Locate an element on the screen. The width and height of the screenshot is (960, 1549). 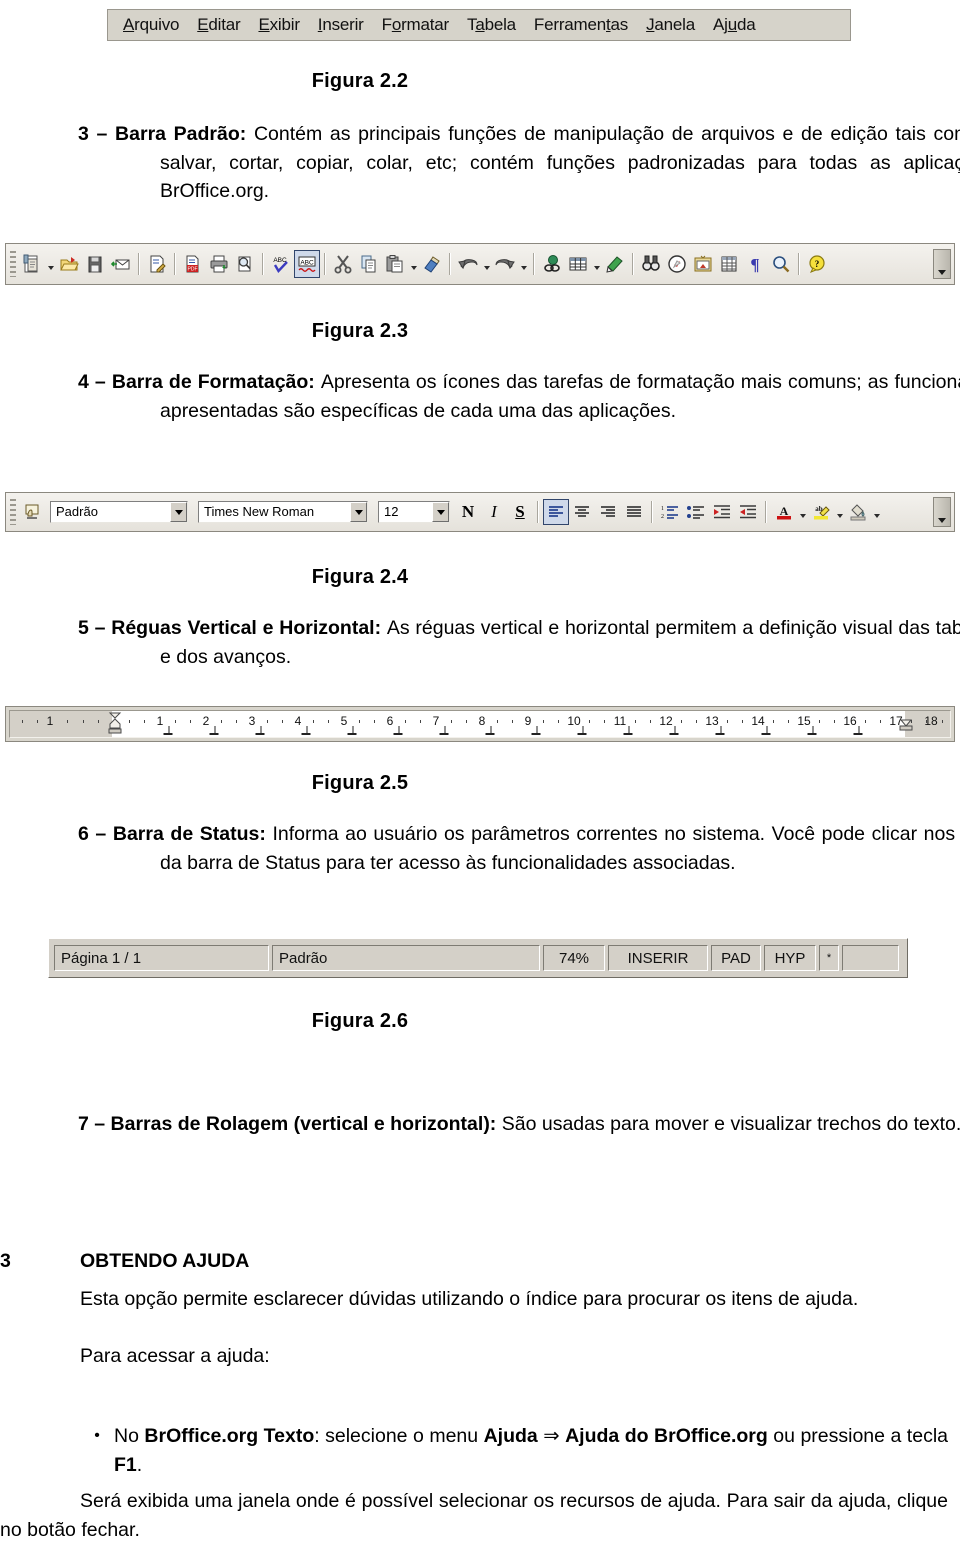
menu-item-editar: Editar is located at coordinates (218, 25).